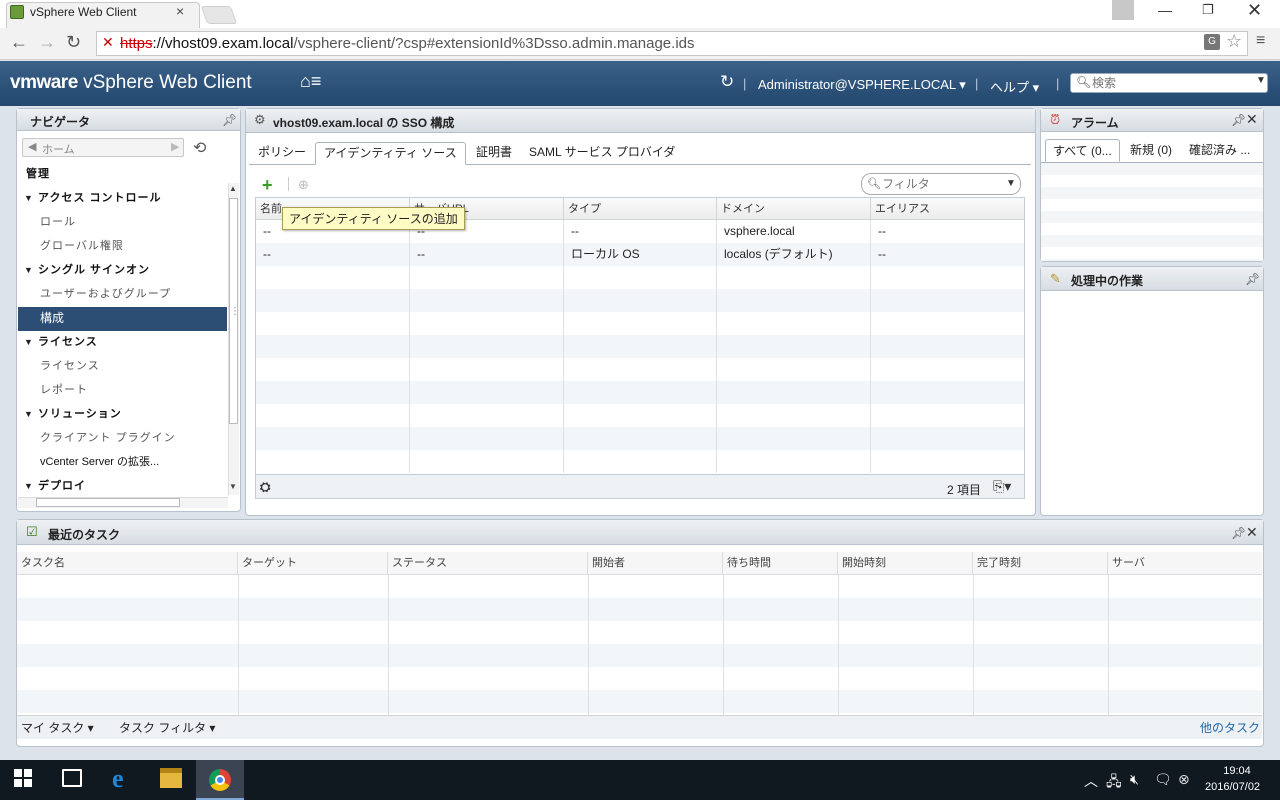 The width and height of the screenshot is (1280, 800). Describe the element at coordinates (1230, 727) in the screenshot. I see `more-tasks-link: 他のタスク` at that location.